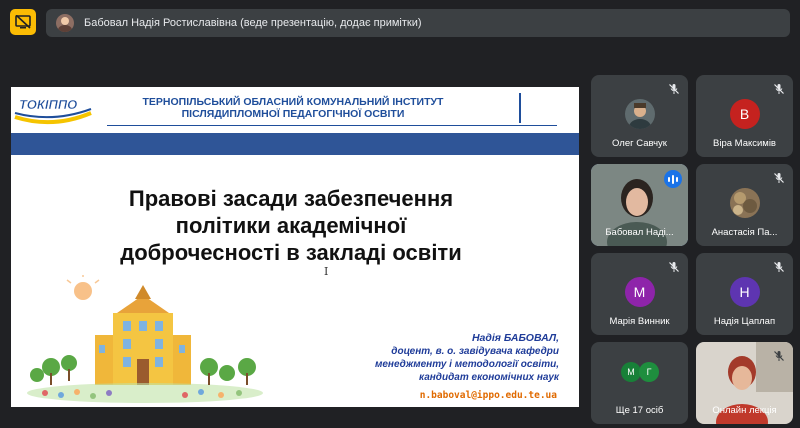  I want to click on participant-name: Олег Савчук, so click(639, 143).